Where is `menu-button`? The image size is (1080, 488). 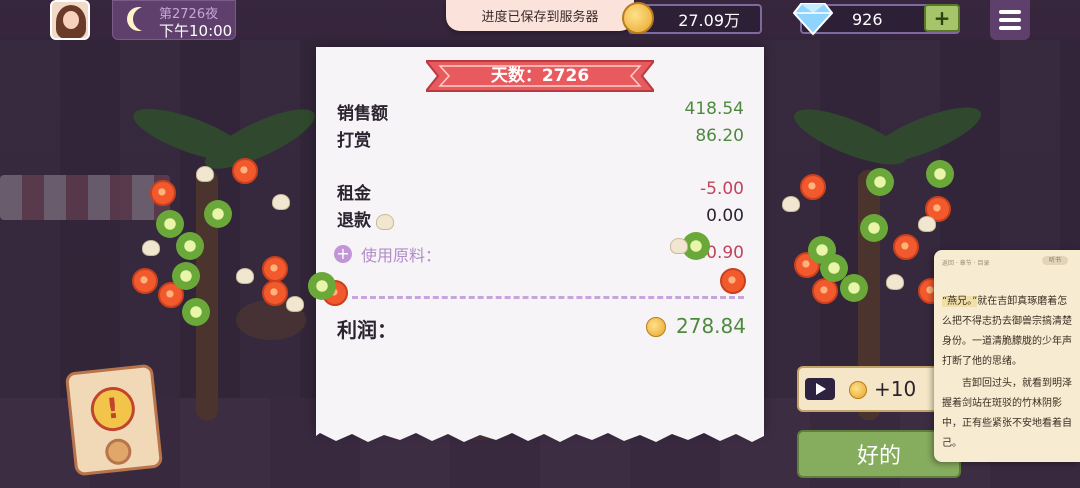 menu-button is located at coordinates (1010, 20).